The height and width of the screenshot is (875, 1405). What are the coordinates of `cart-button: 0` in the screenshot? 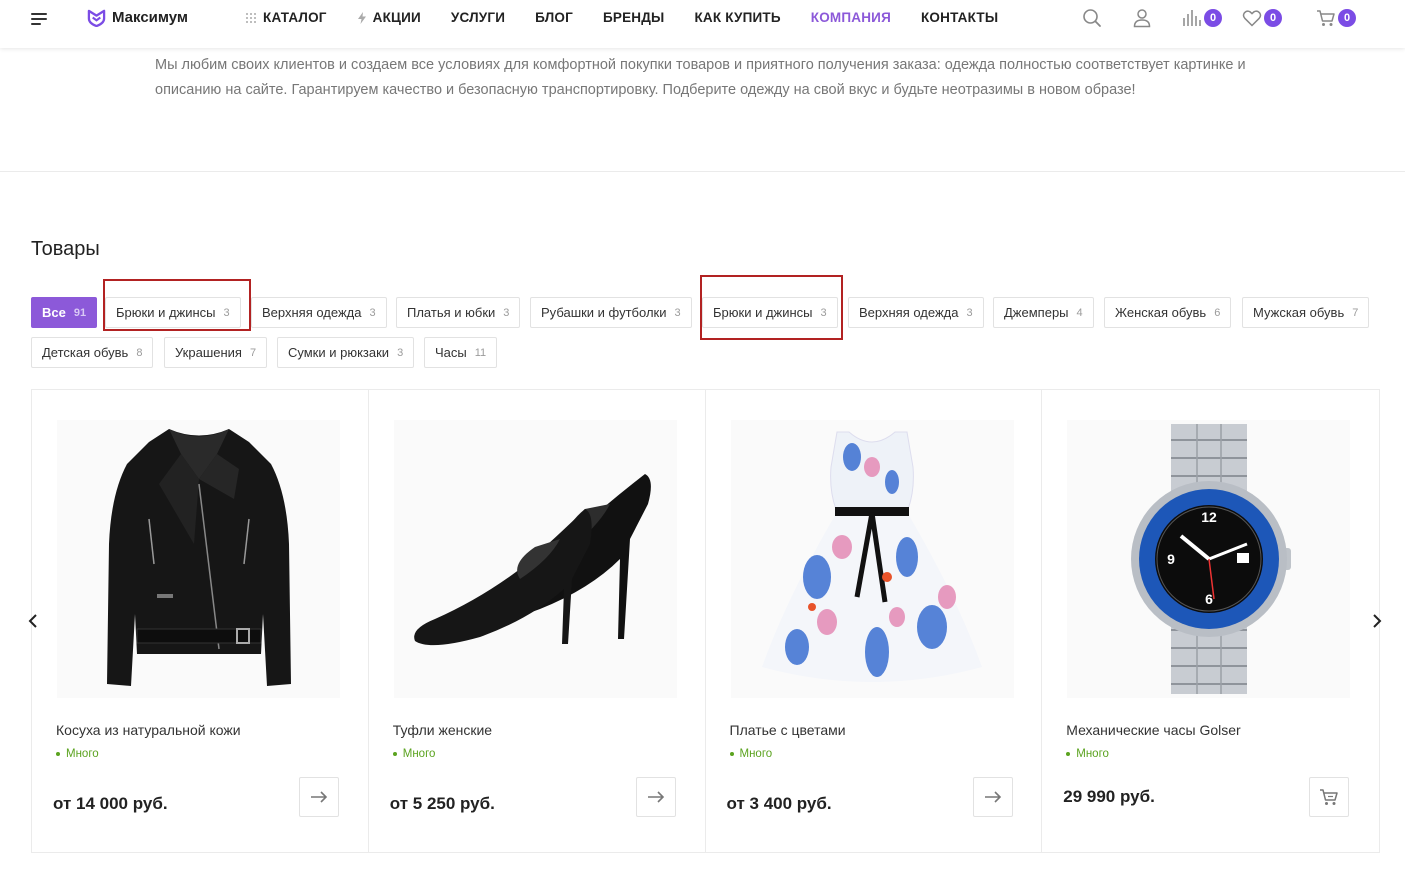 It's located at (1336, 18).